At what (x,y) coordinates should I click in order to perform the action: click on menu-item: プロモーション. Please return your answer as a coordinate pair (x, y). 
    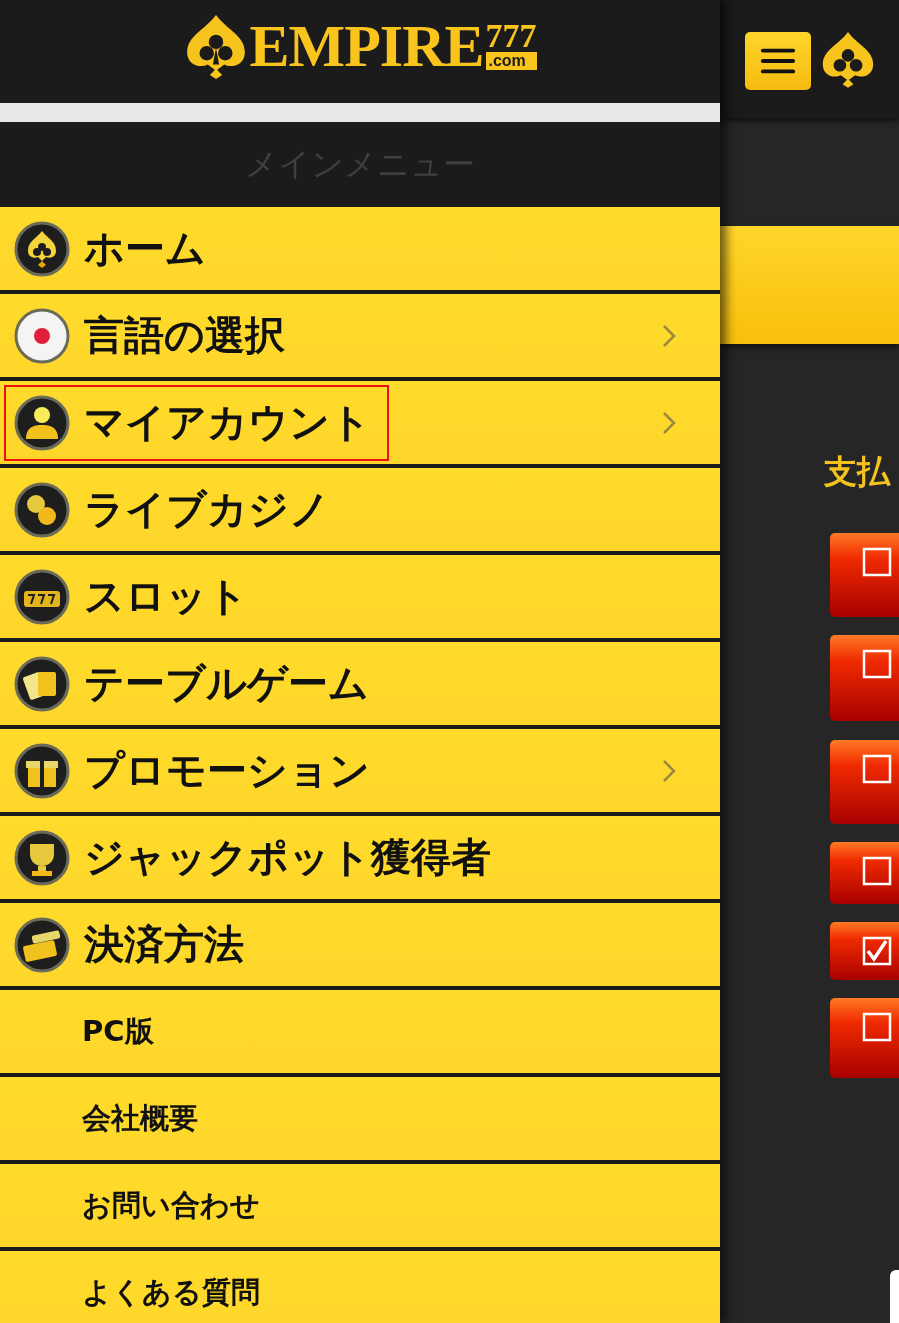
    Looking at the image, I should click on (360, 772).